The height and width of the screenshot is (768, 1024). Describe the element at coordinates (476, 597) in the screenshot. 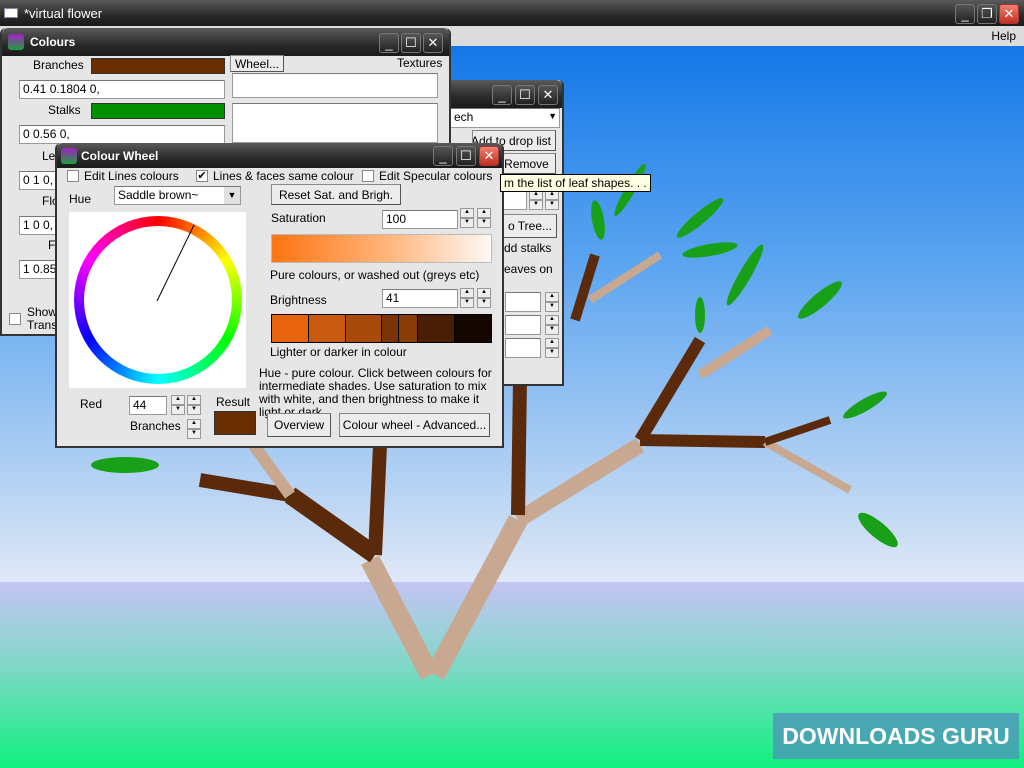

I see `trunk-right` at that location.